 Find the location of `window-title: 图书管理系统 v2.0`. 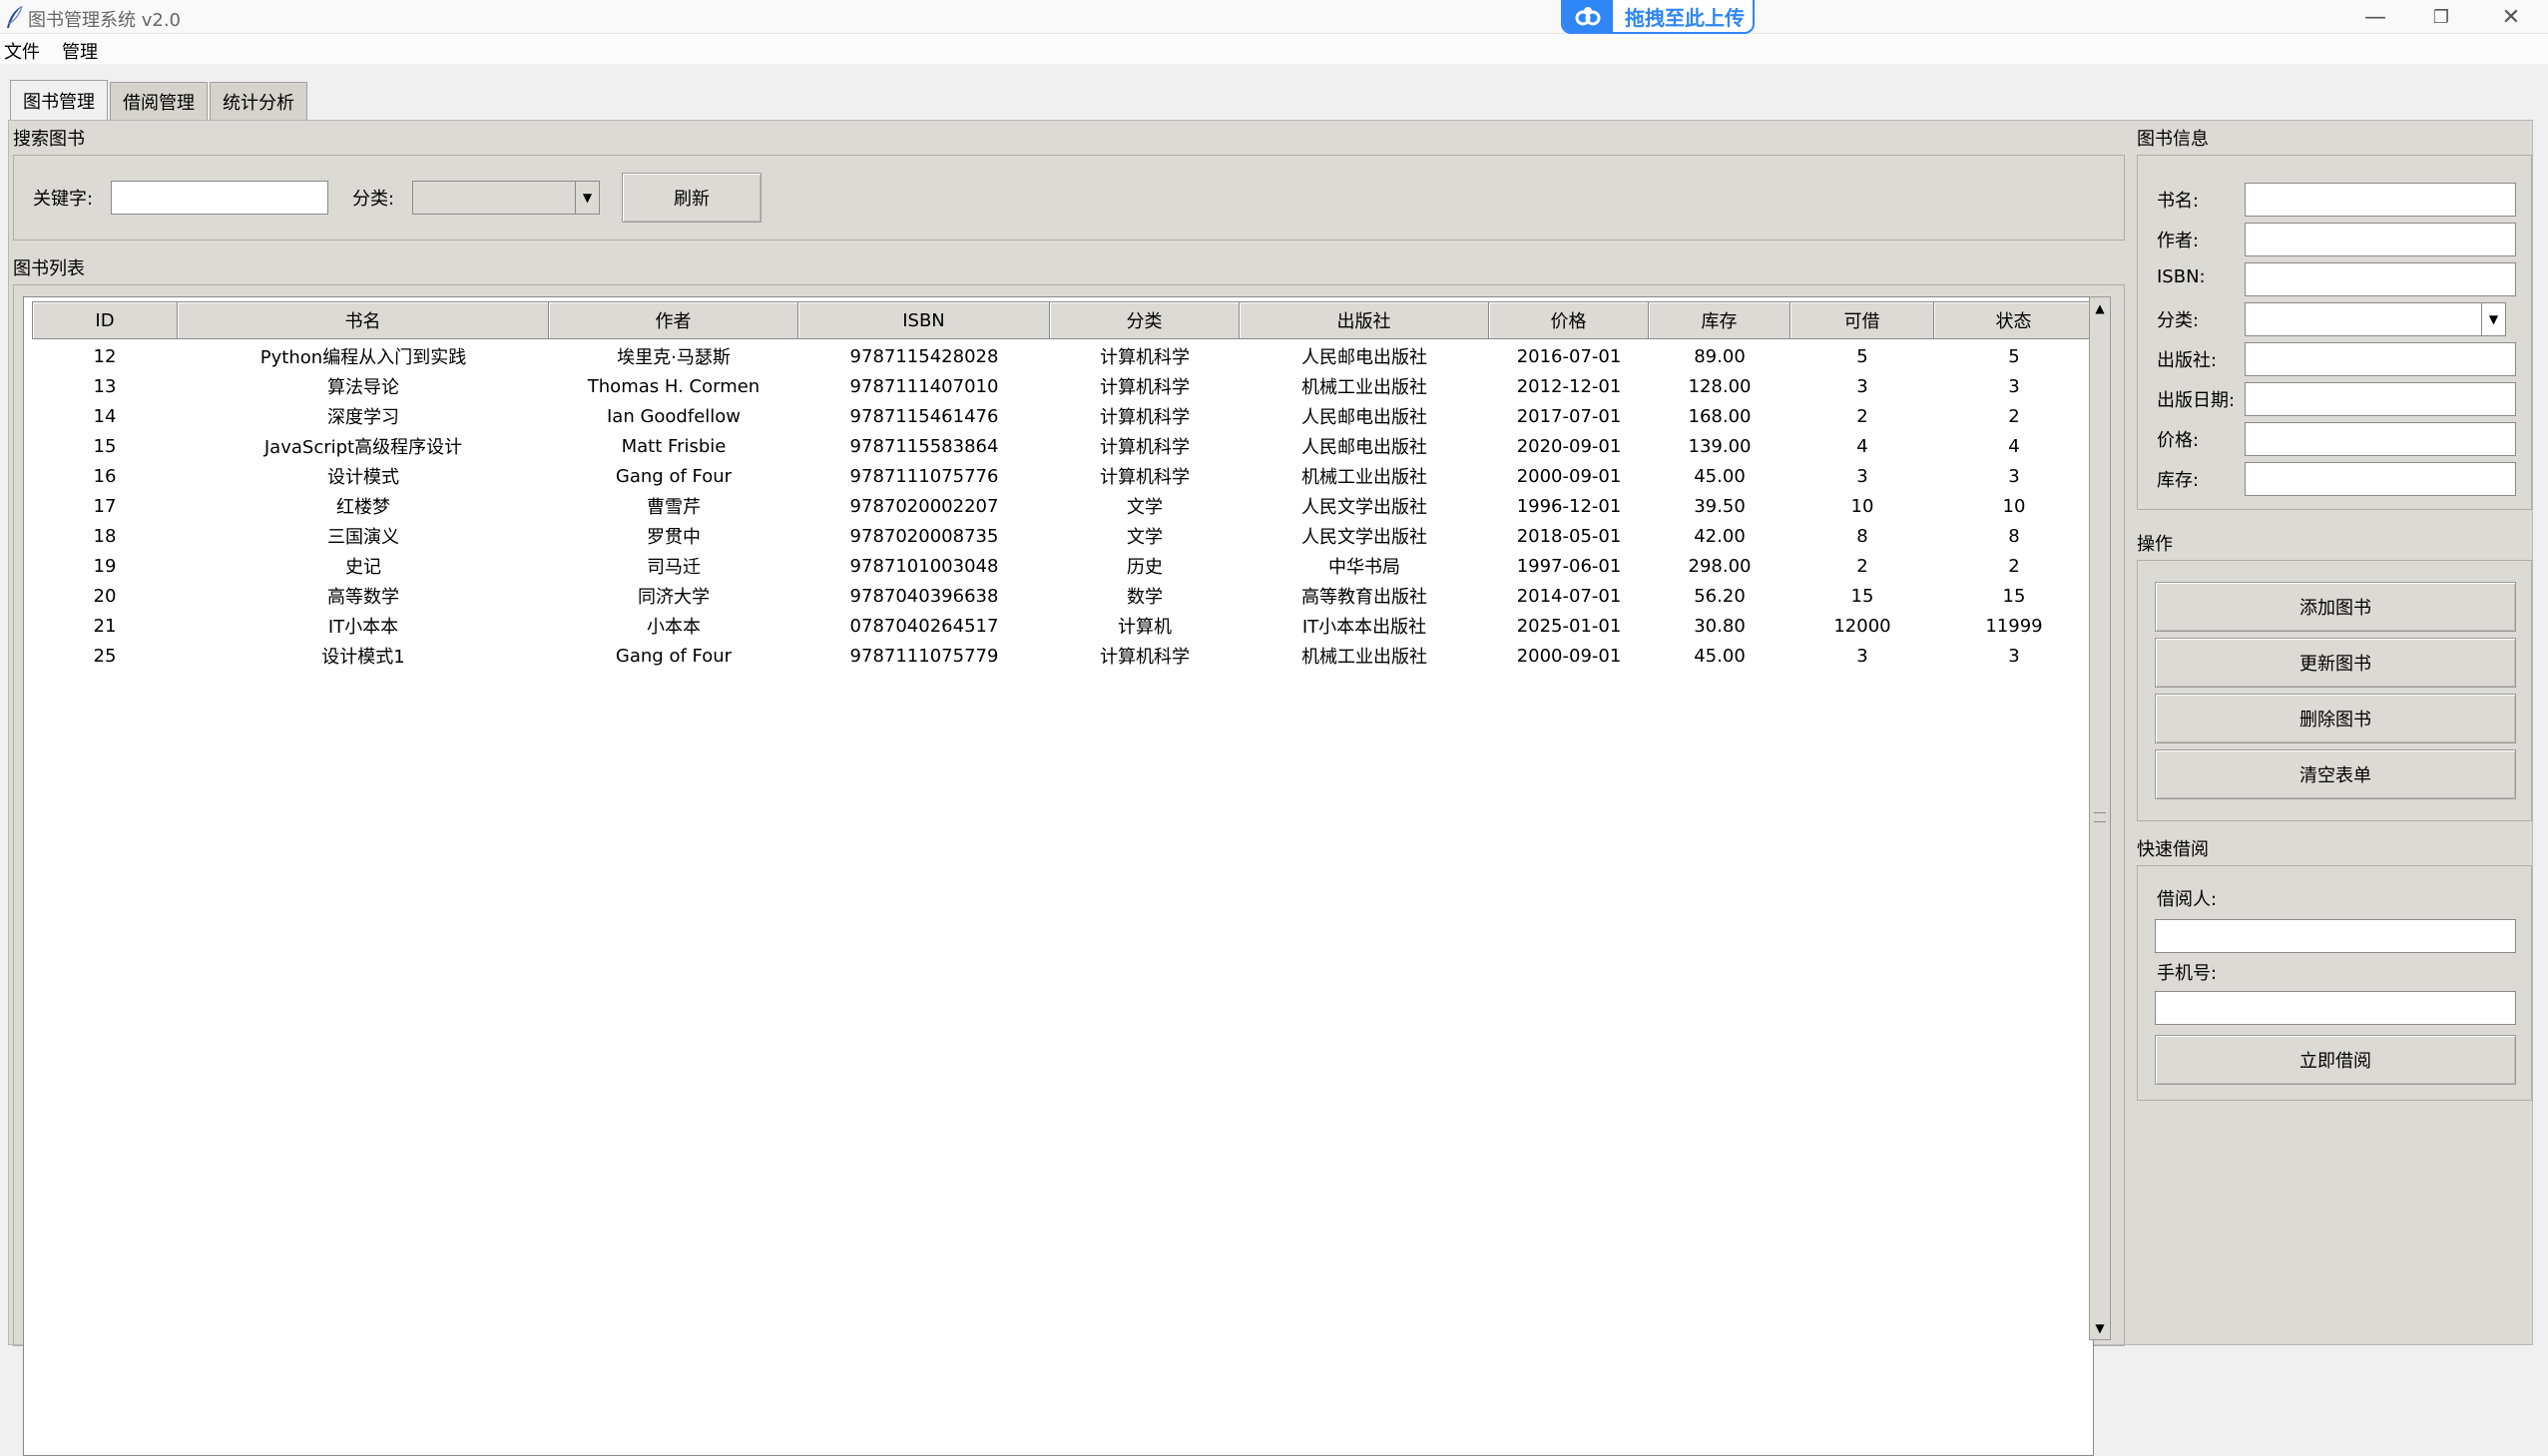

window-title: 图书管理系统 v2.0 is located at coordinates (104, 20).